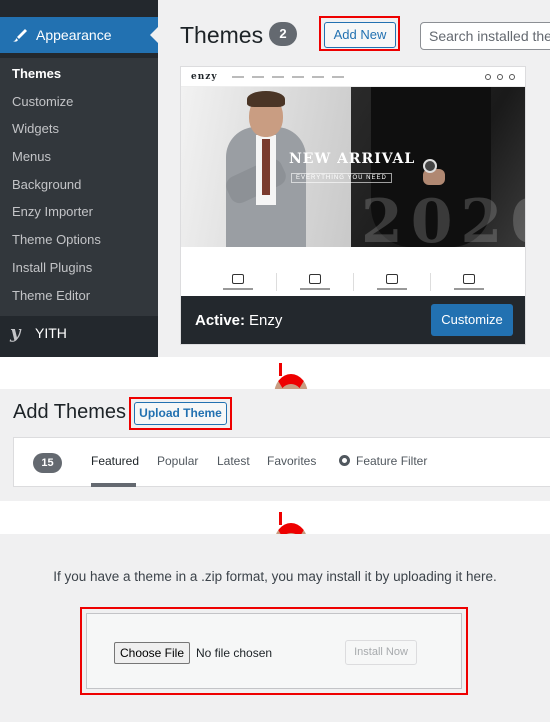 This screenshot has width=550, height=722. I want to click on gear-icon, so click(344, 460).